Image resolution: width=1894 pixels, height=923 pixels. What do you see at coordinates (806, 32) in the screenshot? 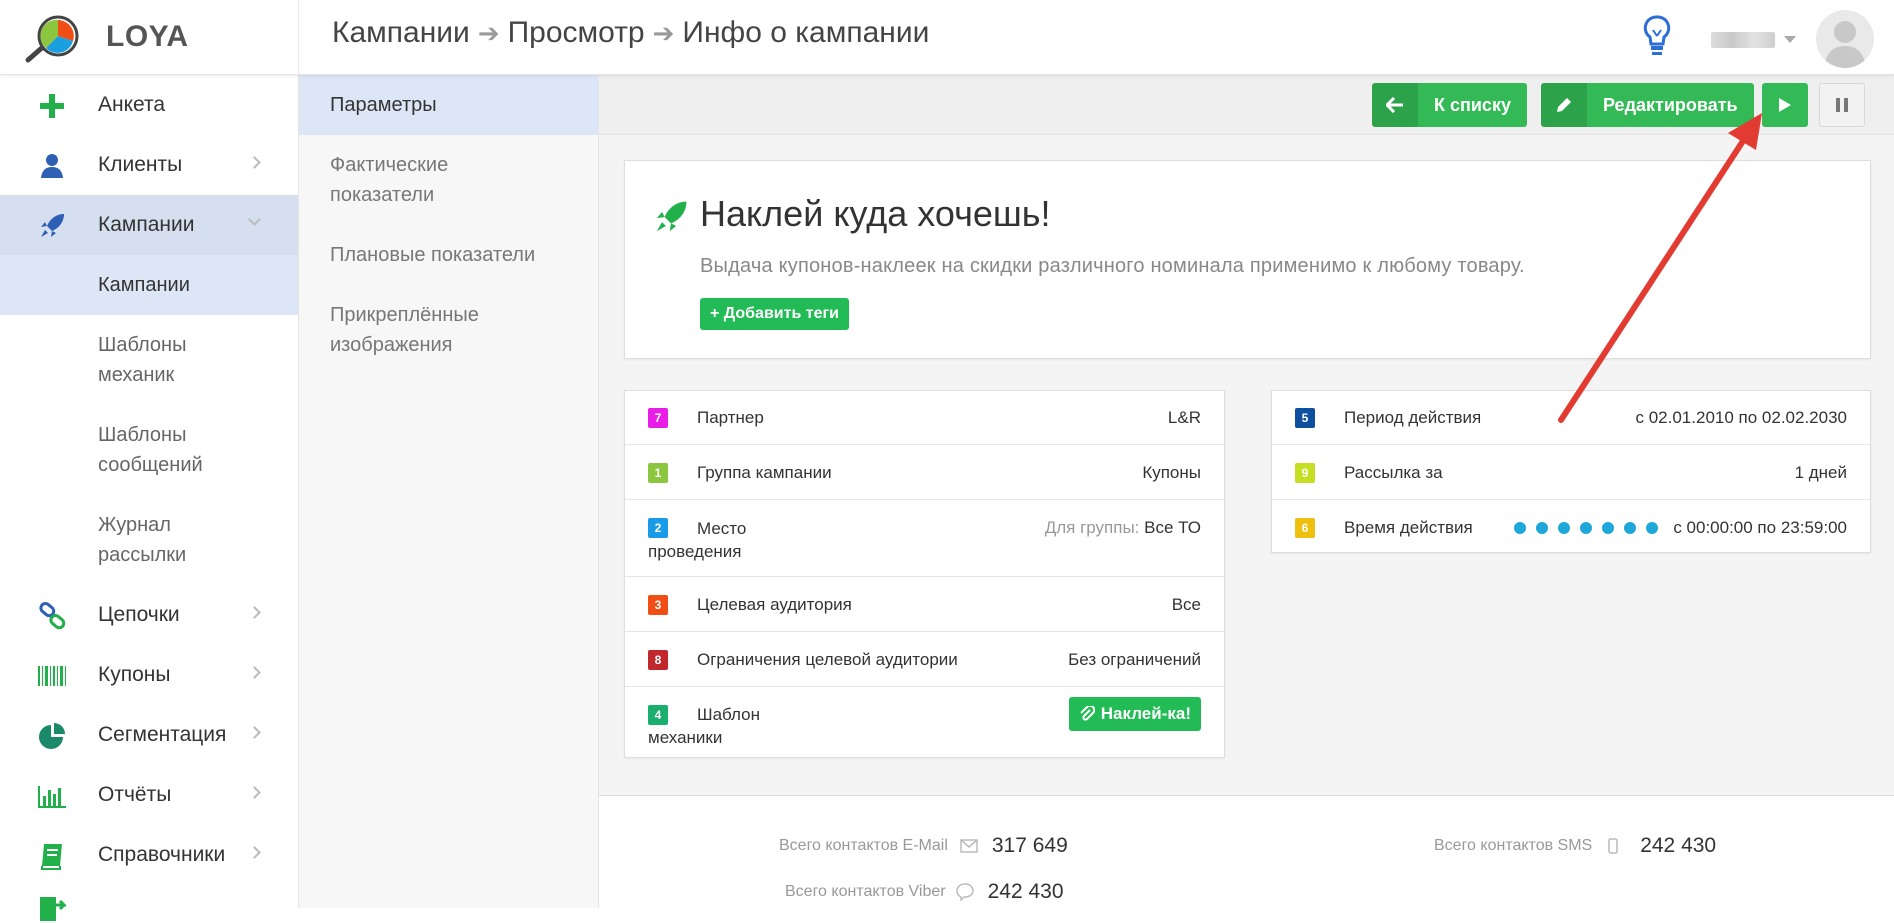
I see `breadcrumb-current: Инфо о кампании` at bounding box center [806, 32].